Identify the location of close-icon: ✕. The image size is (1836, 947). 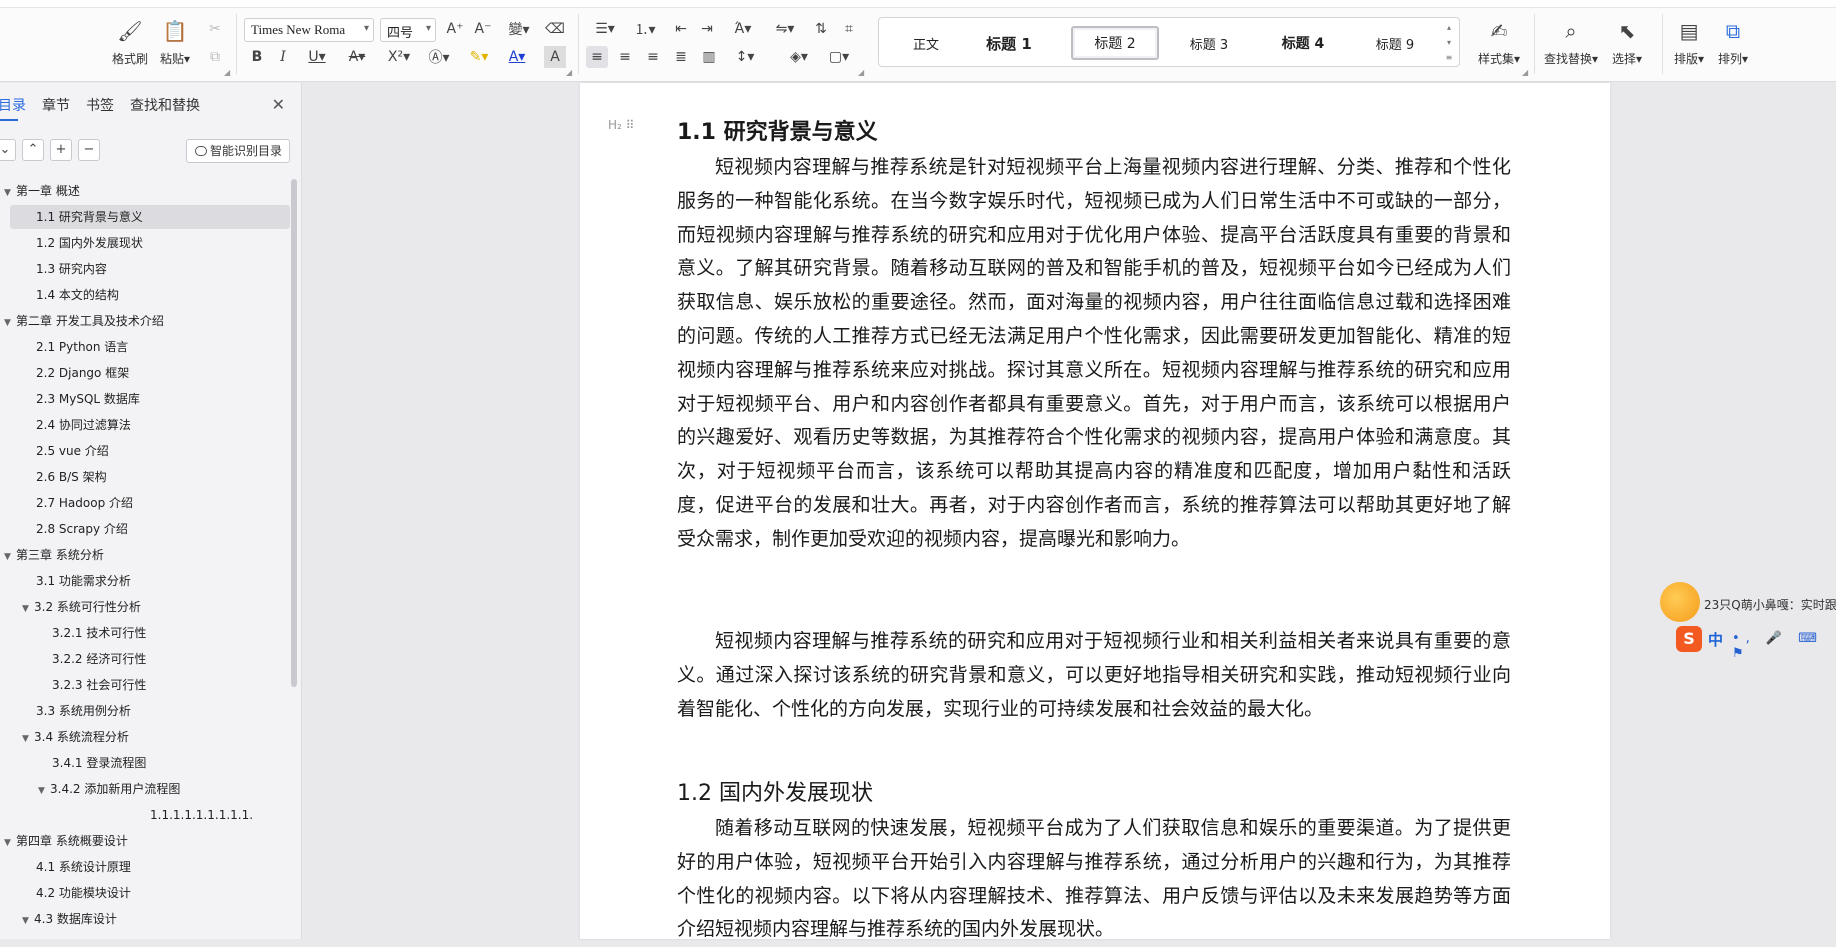
(278, 104).